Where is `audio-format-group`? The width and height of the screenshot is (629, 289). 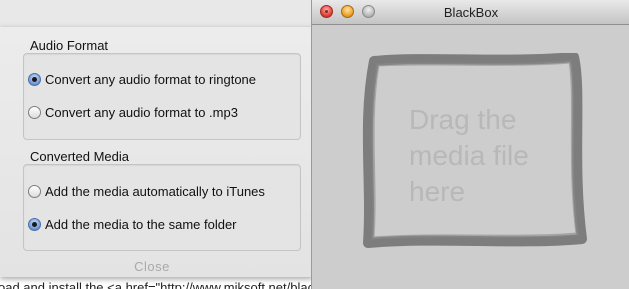
audio-format-group is located at coordinates (162, 96).